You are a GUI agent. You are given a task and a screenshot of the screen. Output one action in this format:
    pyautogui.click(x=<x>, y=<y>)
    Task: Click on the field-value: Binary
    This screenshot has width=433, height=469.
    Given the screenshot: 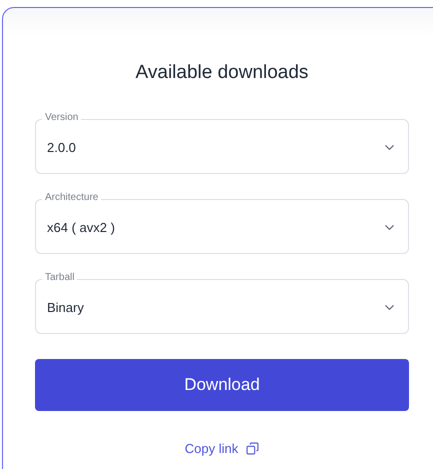 What is the action you would take?
    pyautogui.click(x=65, y=307)
    